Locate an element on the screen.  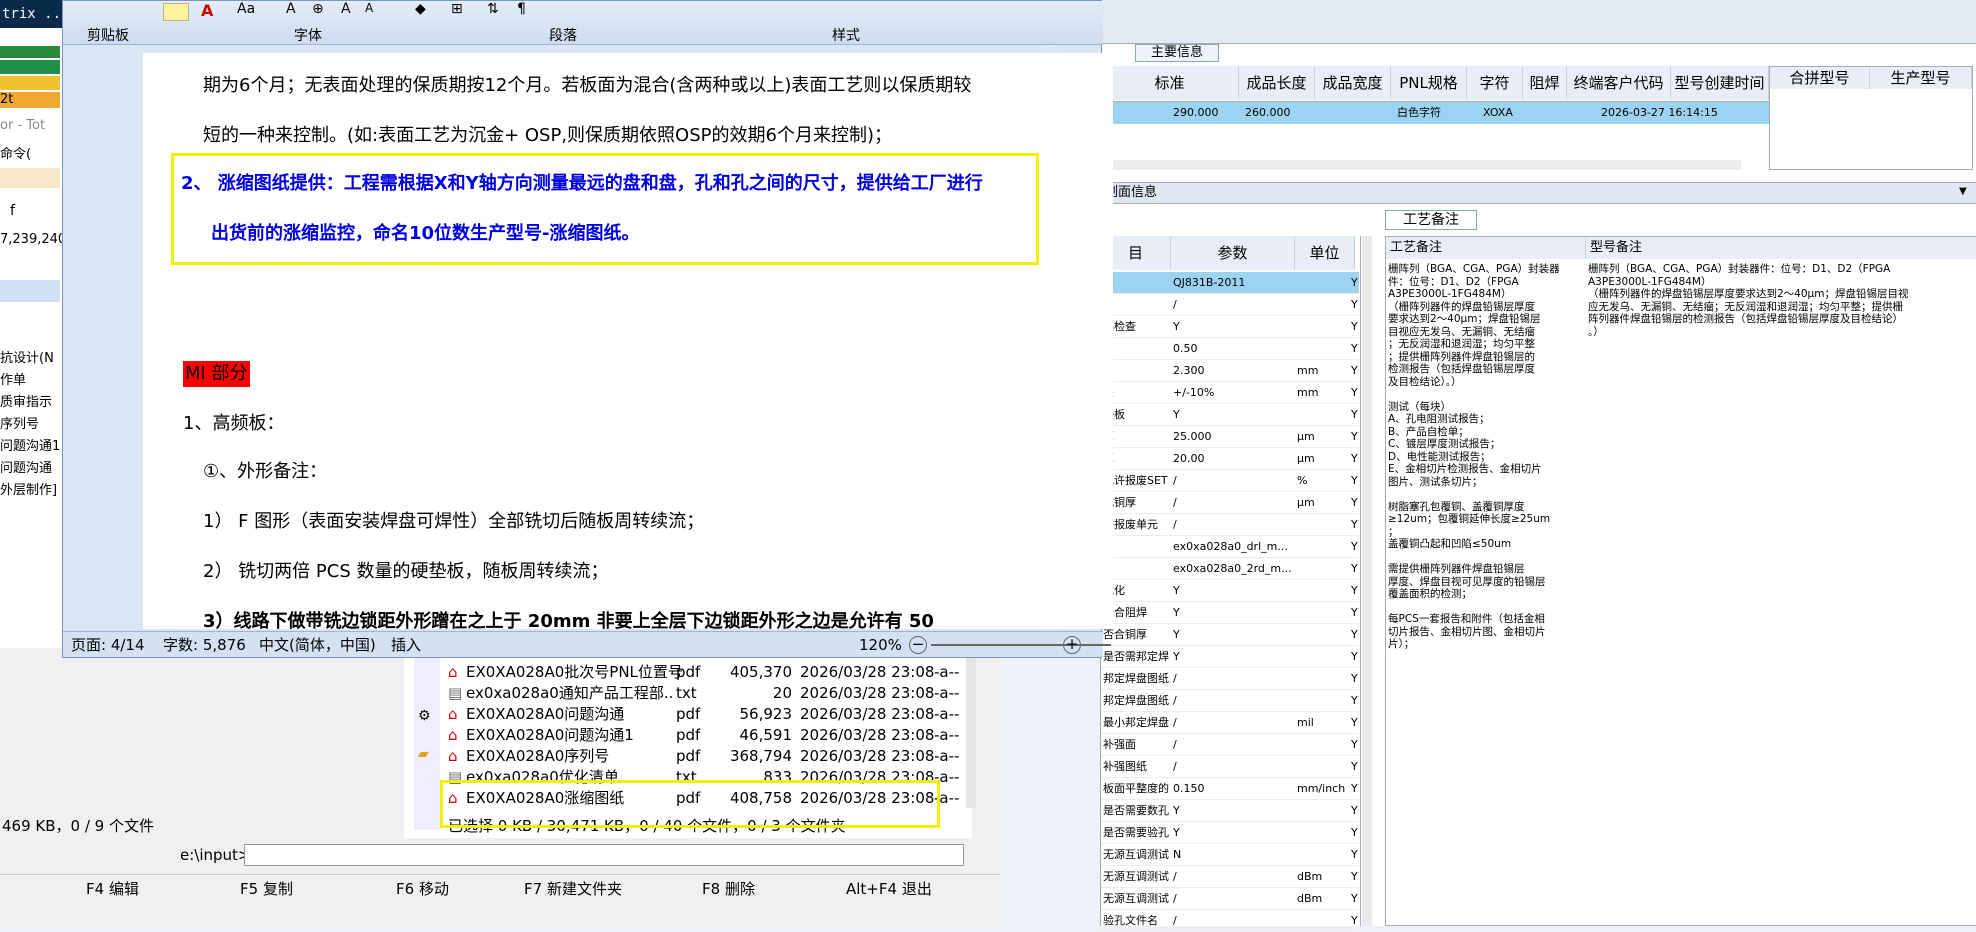
status-page: 页面: 4/14 is located at coordinates (108, 645).